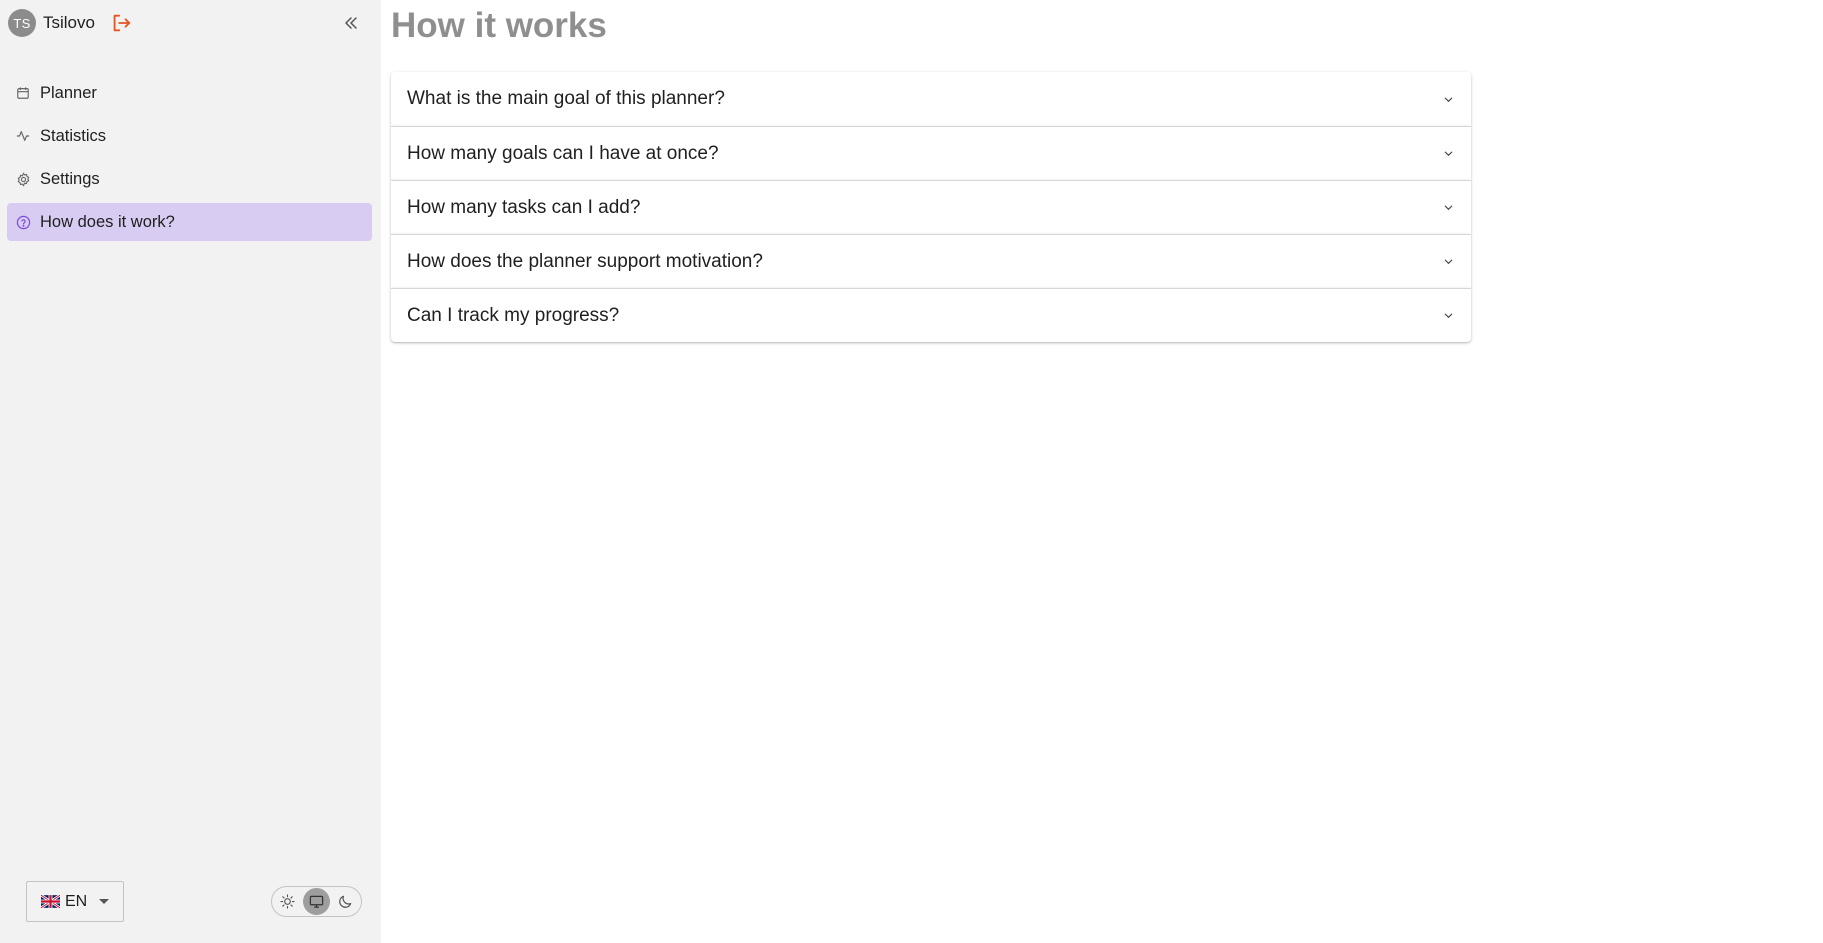 The height and width of the screenshot is (943, 1823). I want to click on username: Tsilovo, so click(69, 22).